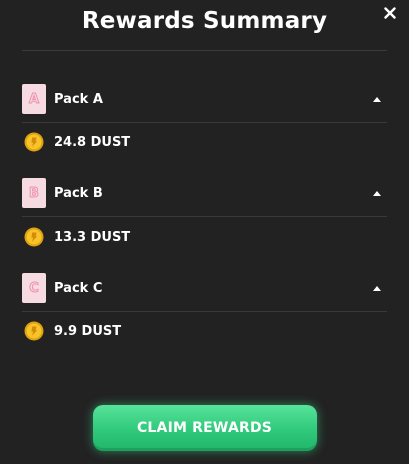 The height and width of the screenshot is (464, 409). Describe the element at coordinates (78, 99) in the screenshot. I see `pack-name: Pack A` at that location.